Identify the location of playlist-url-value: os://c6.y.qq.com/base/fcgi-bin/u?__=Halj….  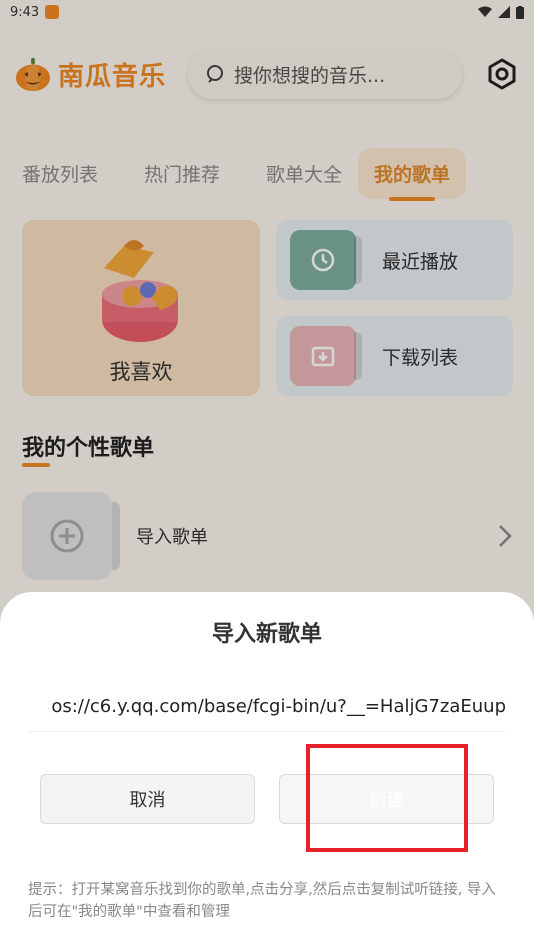
(278, 706).